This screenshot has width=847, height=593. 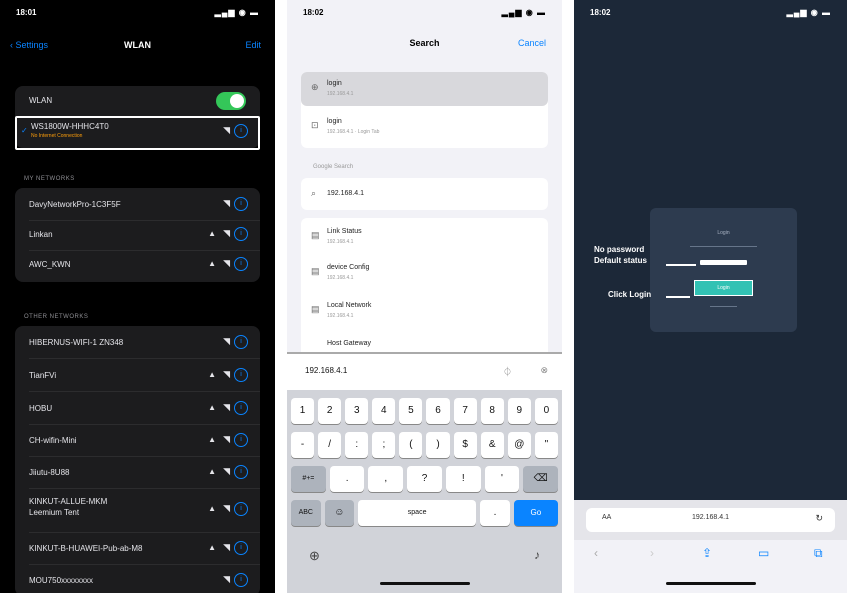 I want to click on share-icon: ⇪, so click(x=707, y=553).